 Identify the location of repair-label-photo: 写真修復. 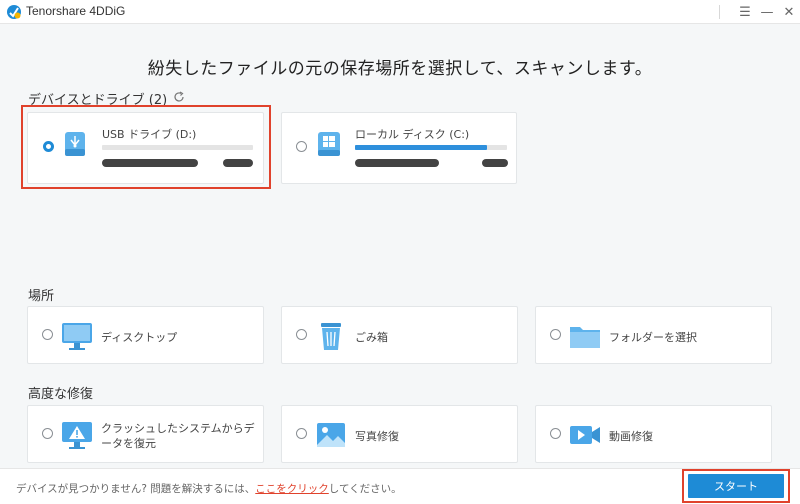
(377, 436).